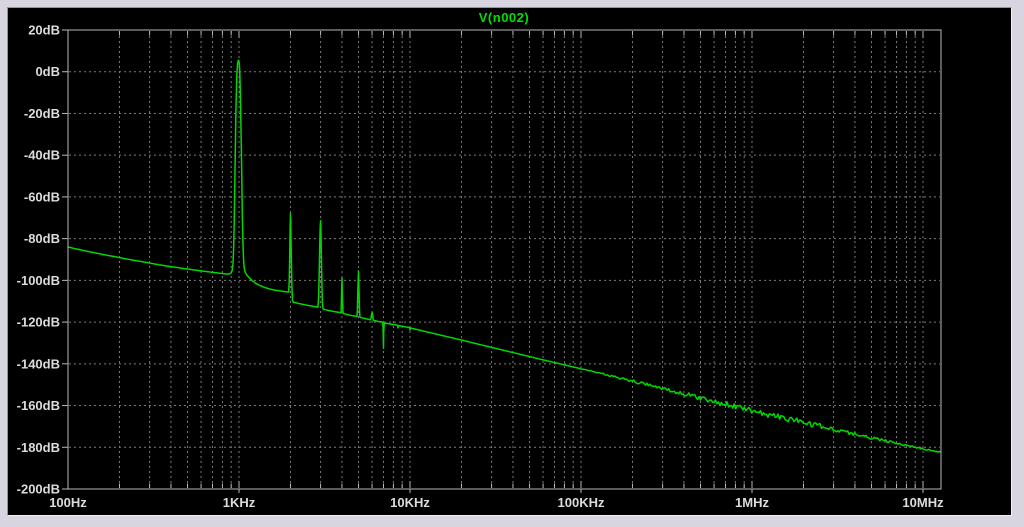 The height and width of the screenshot is (527, 1024). What do you see at coordinates (38, 363) in the screenshot?
I see `y-tick-label: -140dB` at bounding box center [38, 363].